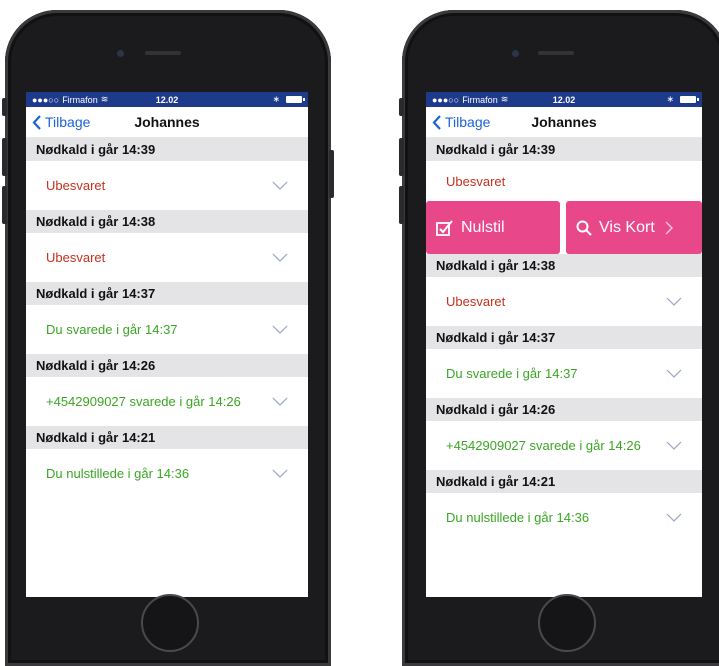 Image resolution: width=719 pixels, height=666 pixels. Describe the element at coordinates (444, 227) in the screenshot. I see `checkbox-icon` at that location.